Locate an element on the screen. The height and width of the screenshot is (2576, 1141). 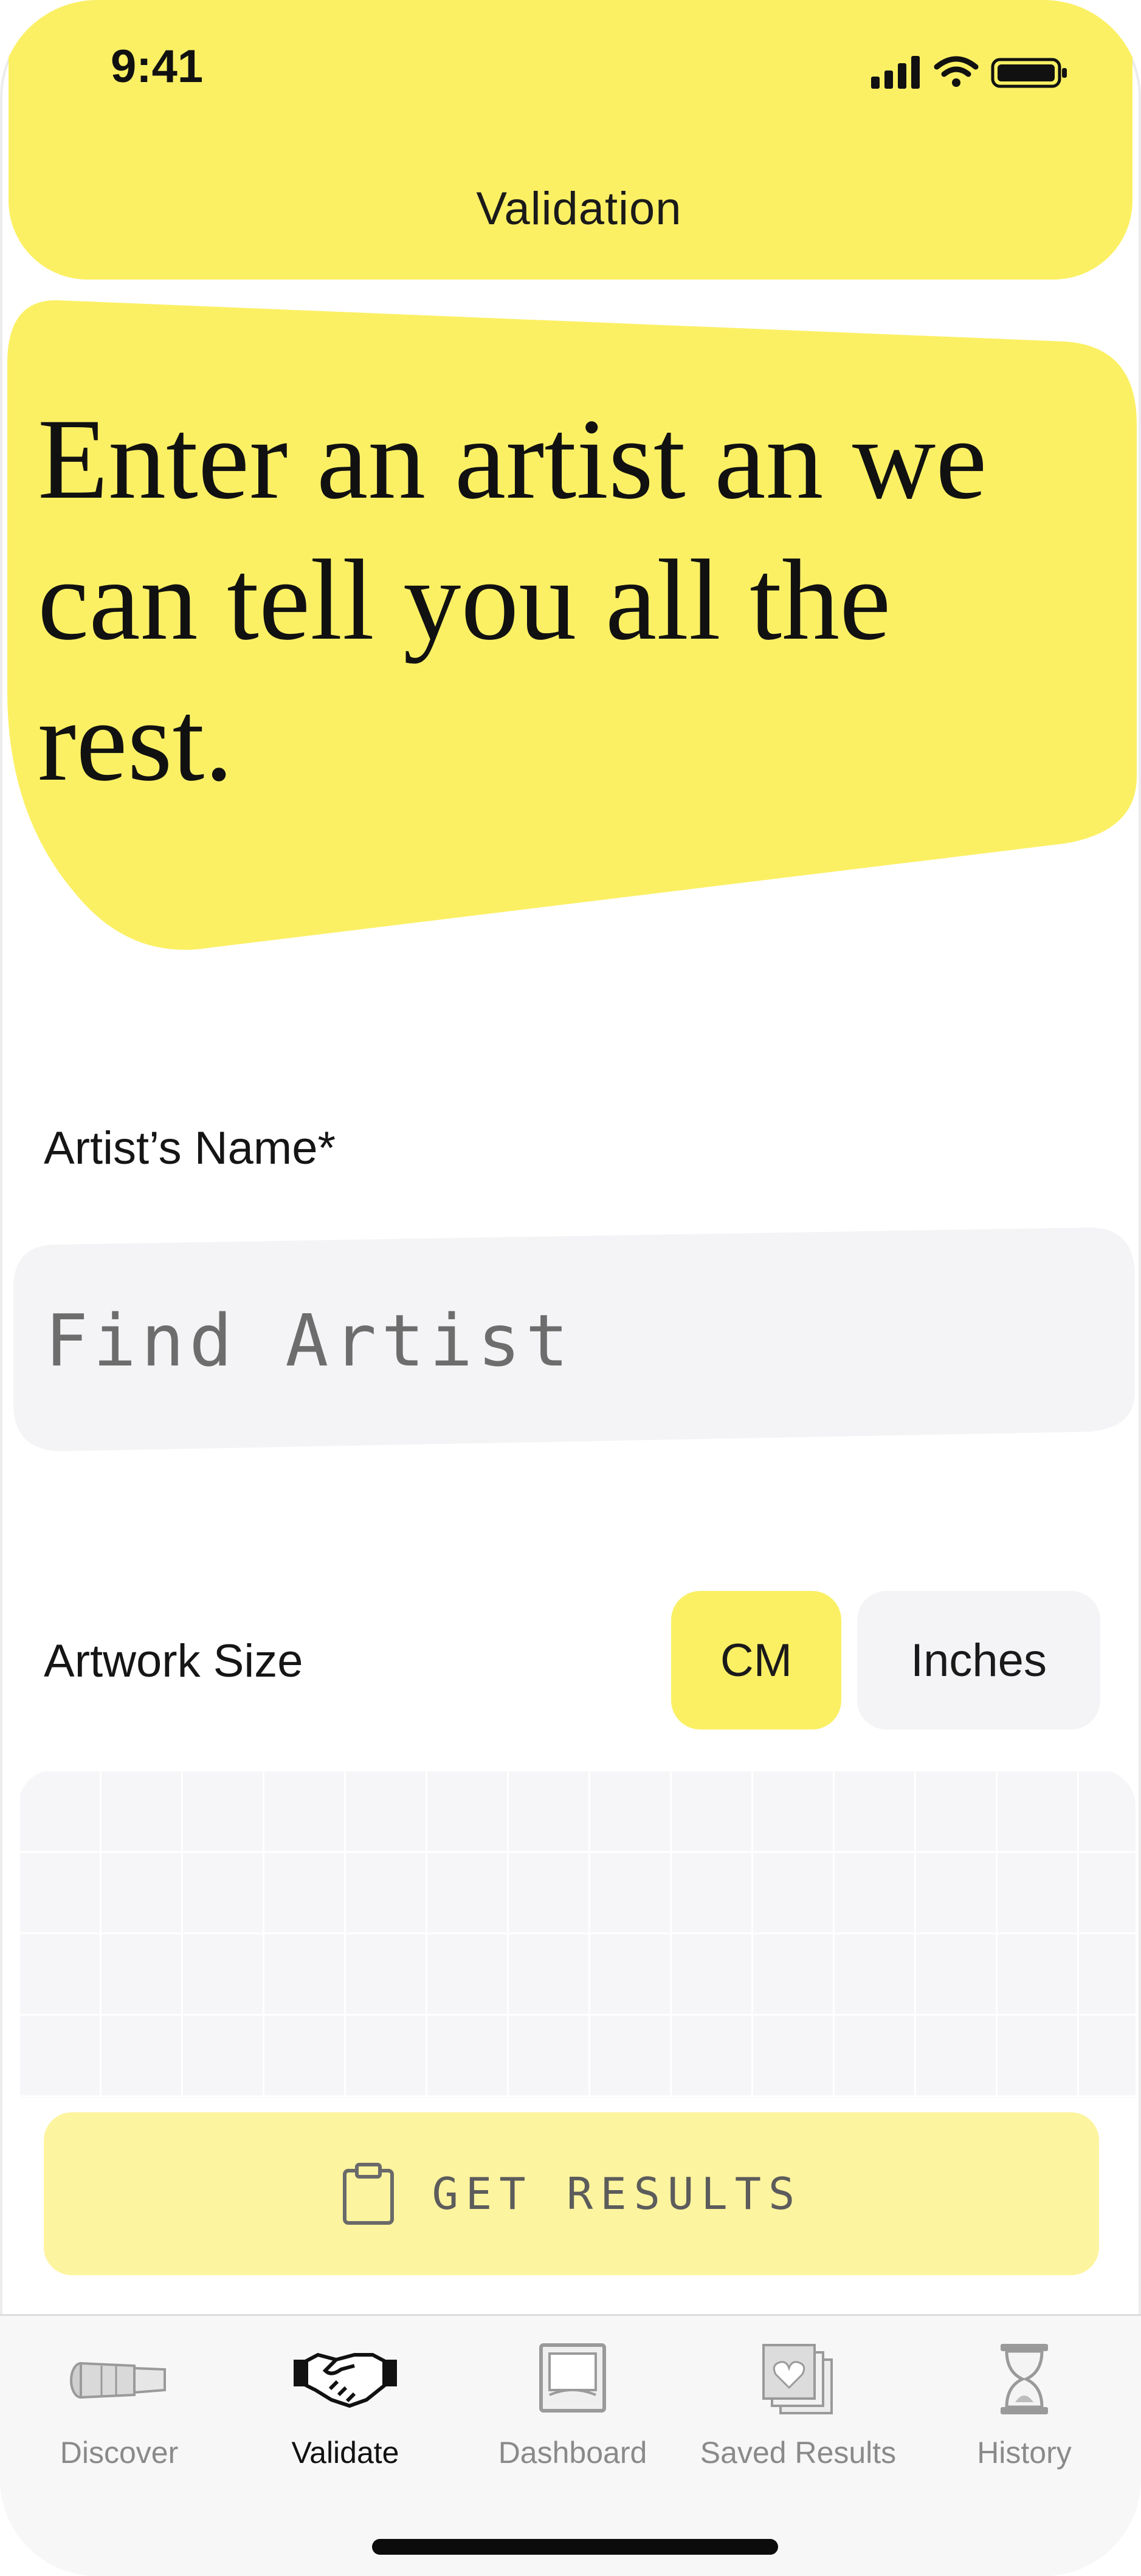
tab-history: History is located at coordinates (1024, 2407).